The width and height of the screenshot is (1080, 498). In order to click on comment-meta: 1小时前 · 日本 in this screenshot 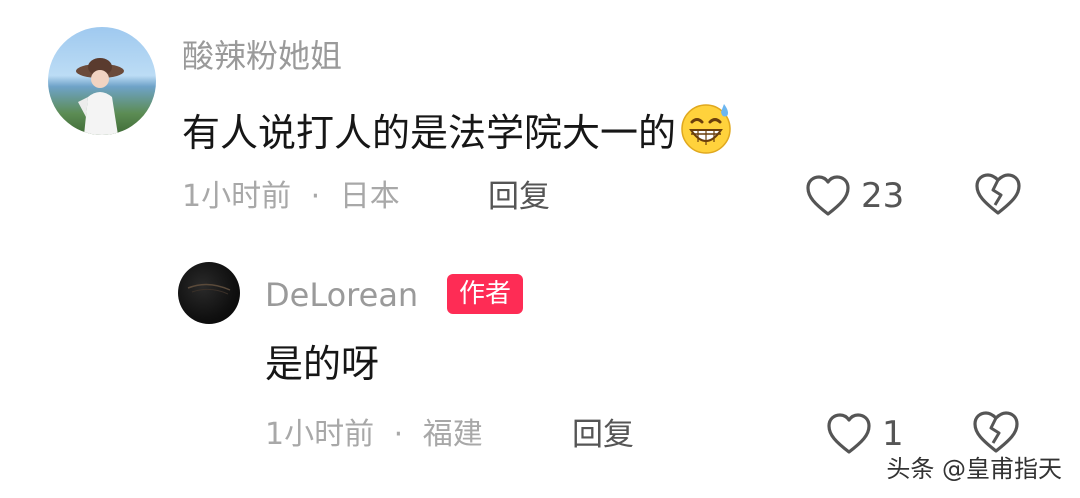, I will do `click(291, 197)`.